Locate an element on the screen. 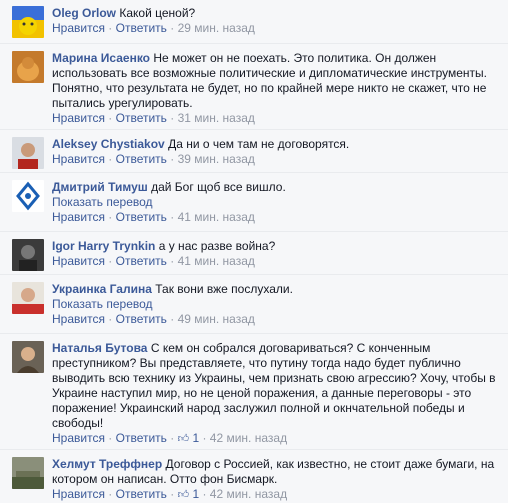 The image size is (508, 503). timestamp: 49 мин. назад is located at coordinates (216, 319).